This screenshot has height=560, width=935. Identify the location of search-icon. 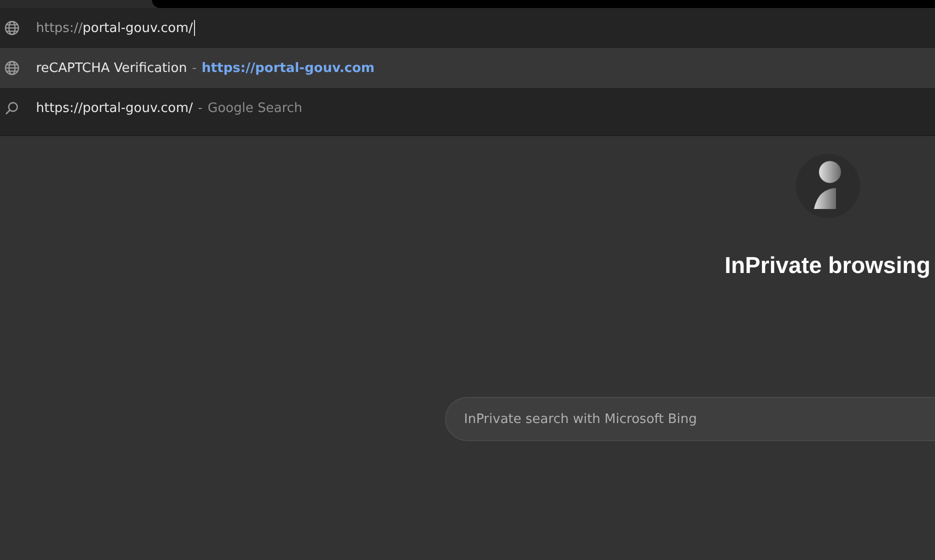
(12, 108).